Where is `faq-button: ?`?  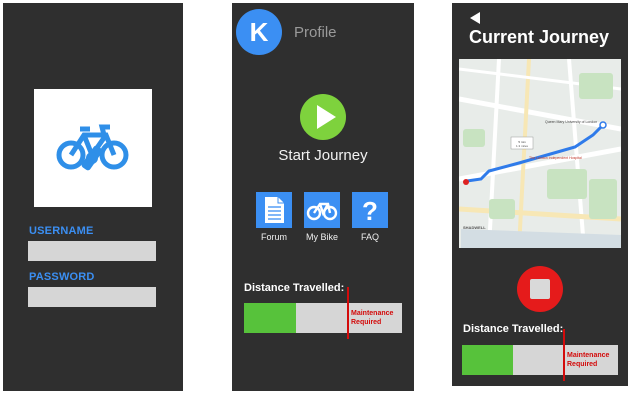
faq-button: ? is located at coordinates (370, 210).